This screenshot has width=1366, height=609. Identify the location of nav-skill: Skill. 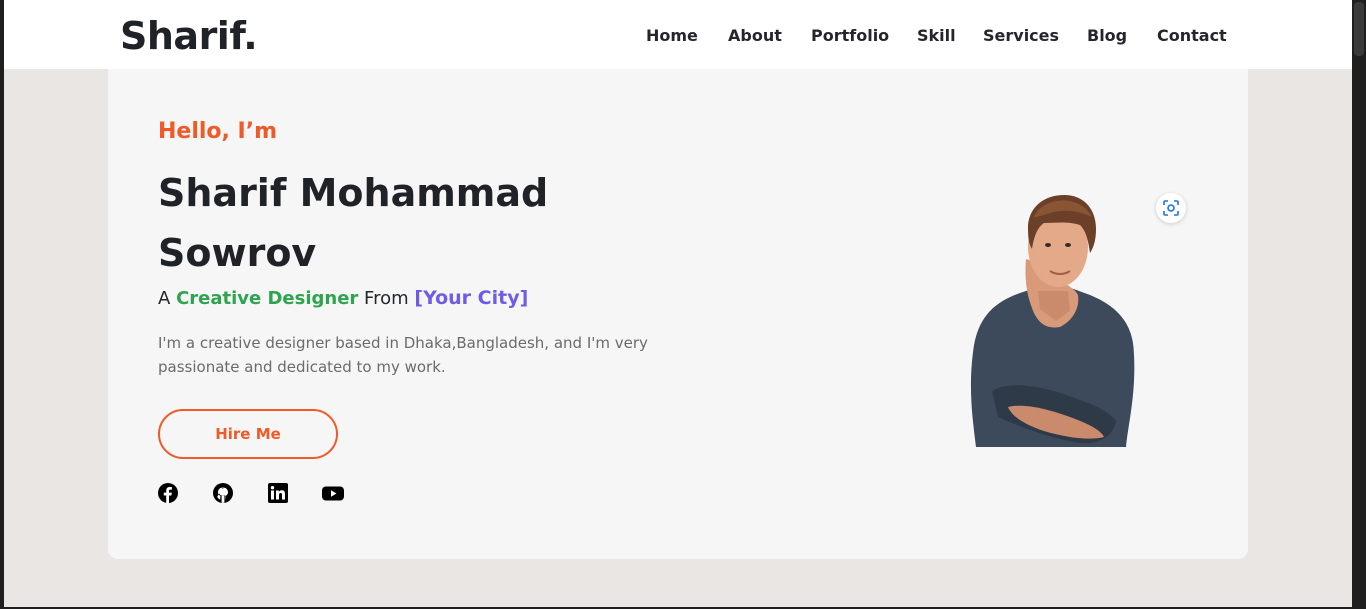
(936, 35).